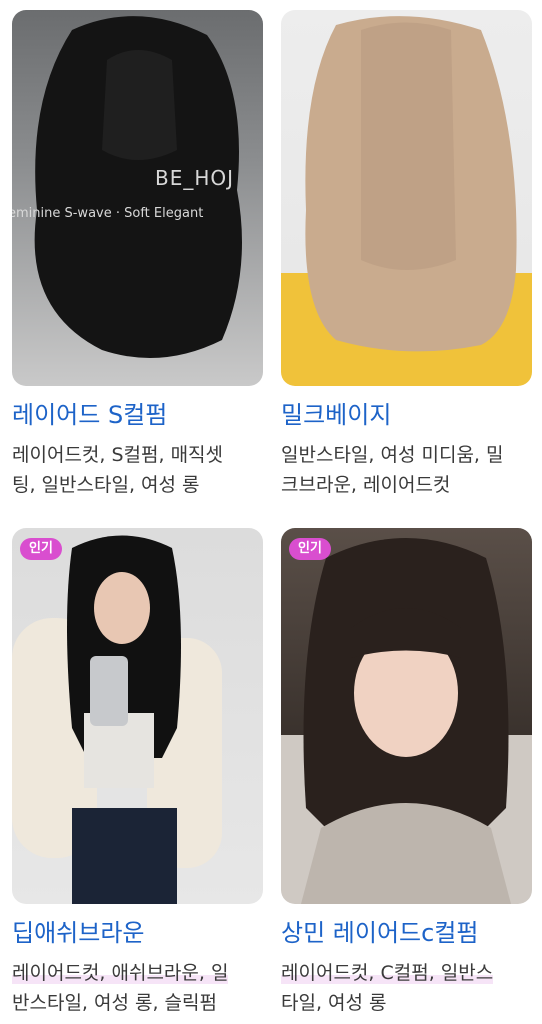  Describe the element at coordinates (366, 485) in the screenshot. I see `style-tags-line: 크브라운, 레이어드컷` at that location.